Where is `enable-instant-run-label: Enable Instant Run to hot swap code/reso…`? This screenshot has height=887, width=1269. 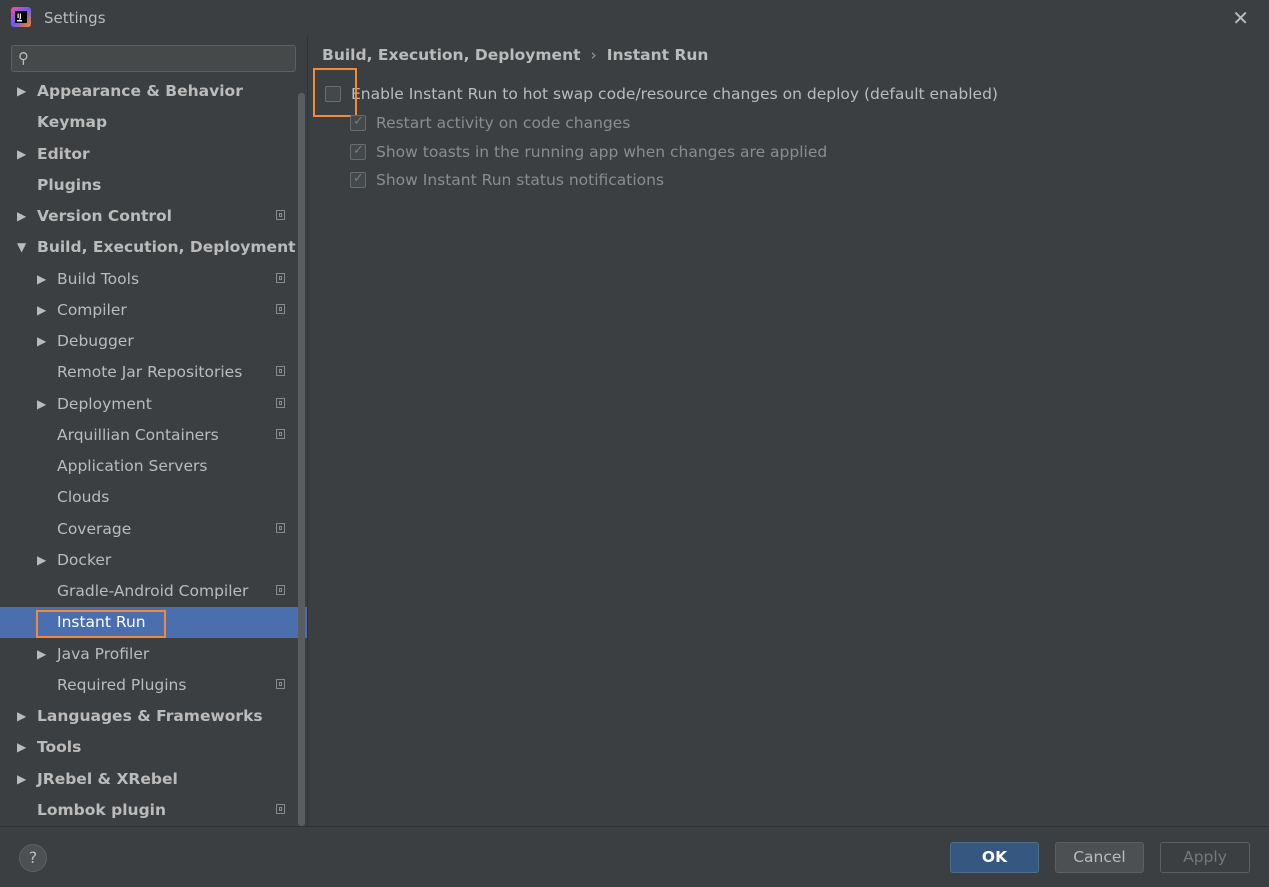
enable-instant-run-label: Enable Instant Run to hot swap code/reso… is located at coordinates (674, 94).